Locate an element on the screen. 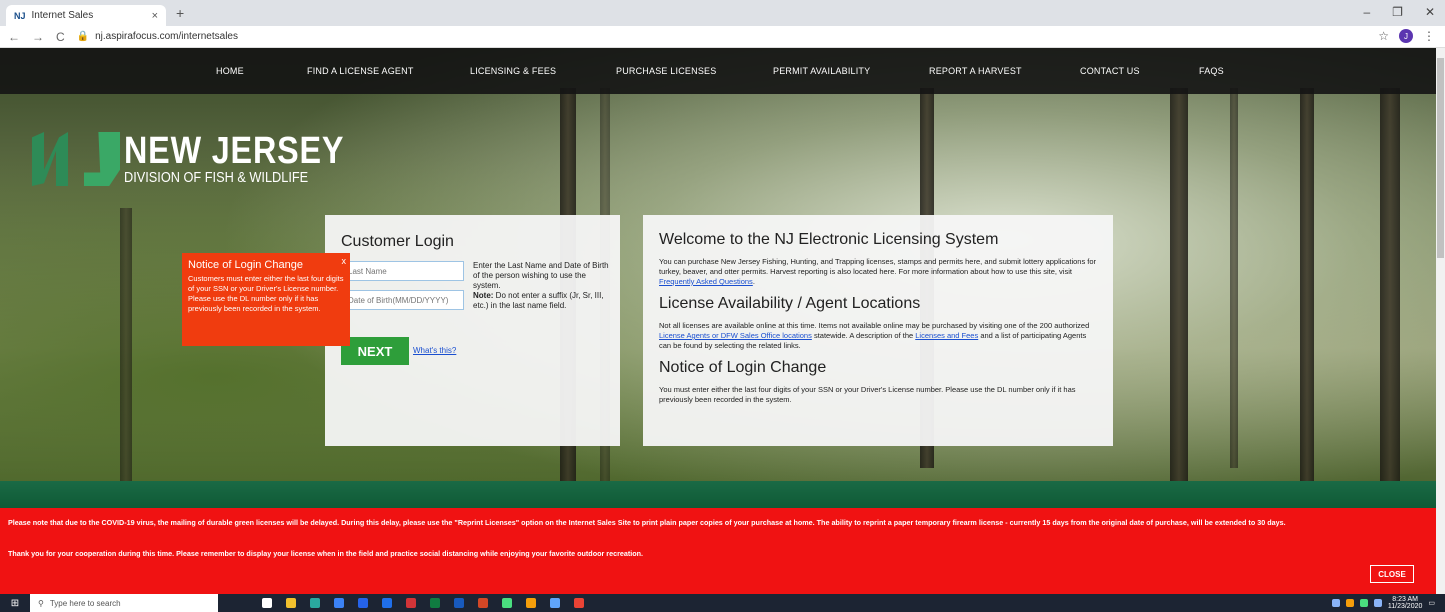 This screenshot has height=612, width=1445. nav-purchase-licenses: PURCHASE LICENSES is located at coordinates (666, 71).